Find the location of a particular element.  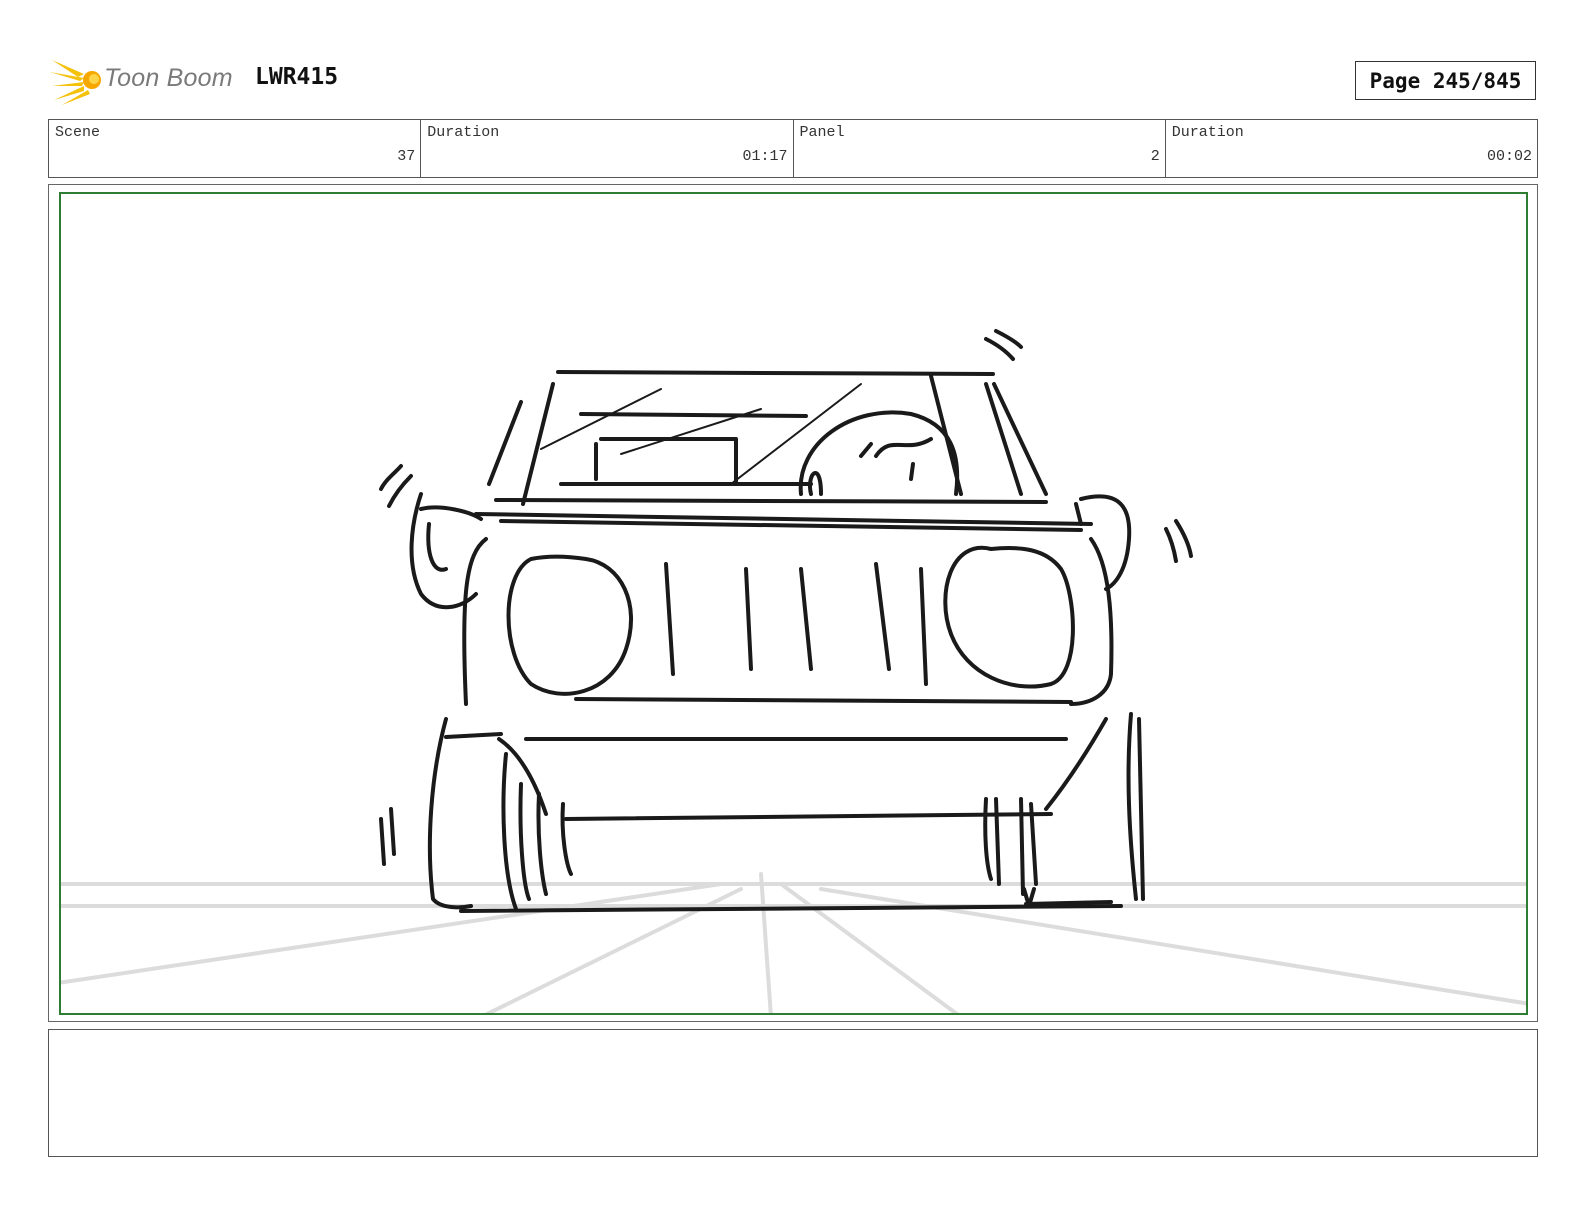

panel-notes-box is located at coordinates (793, 1093).